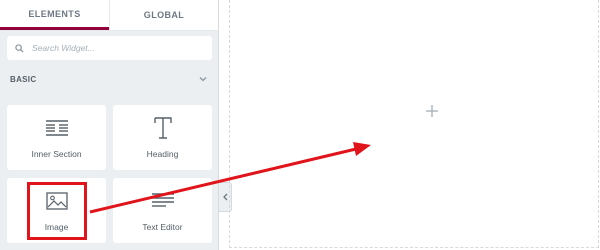  Describe the element at coordinates (432, 111) in the screenshot. I see `plus-icon` at that location.